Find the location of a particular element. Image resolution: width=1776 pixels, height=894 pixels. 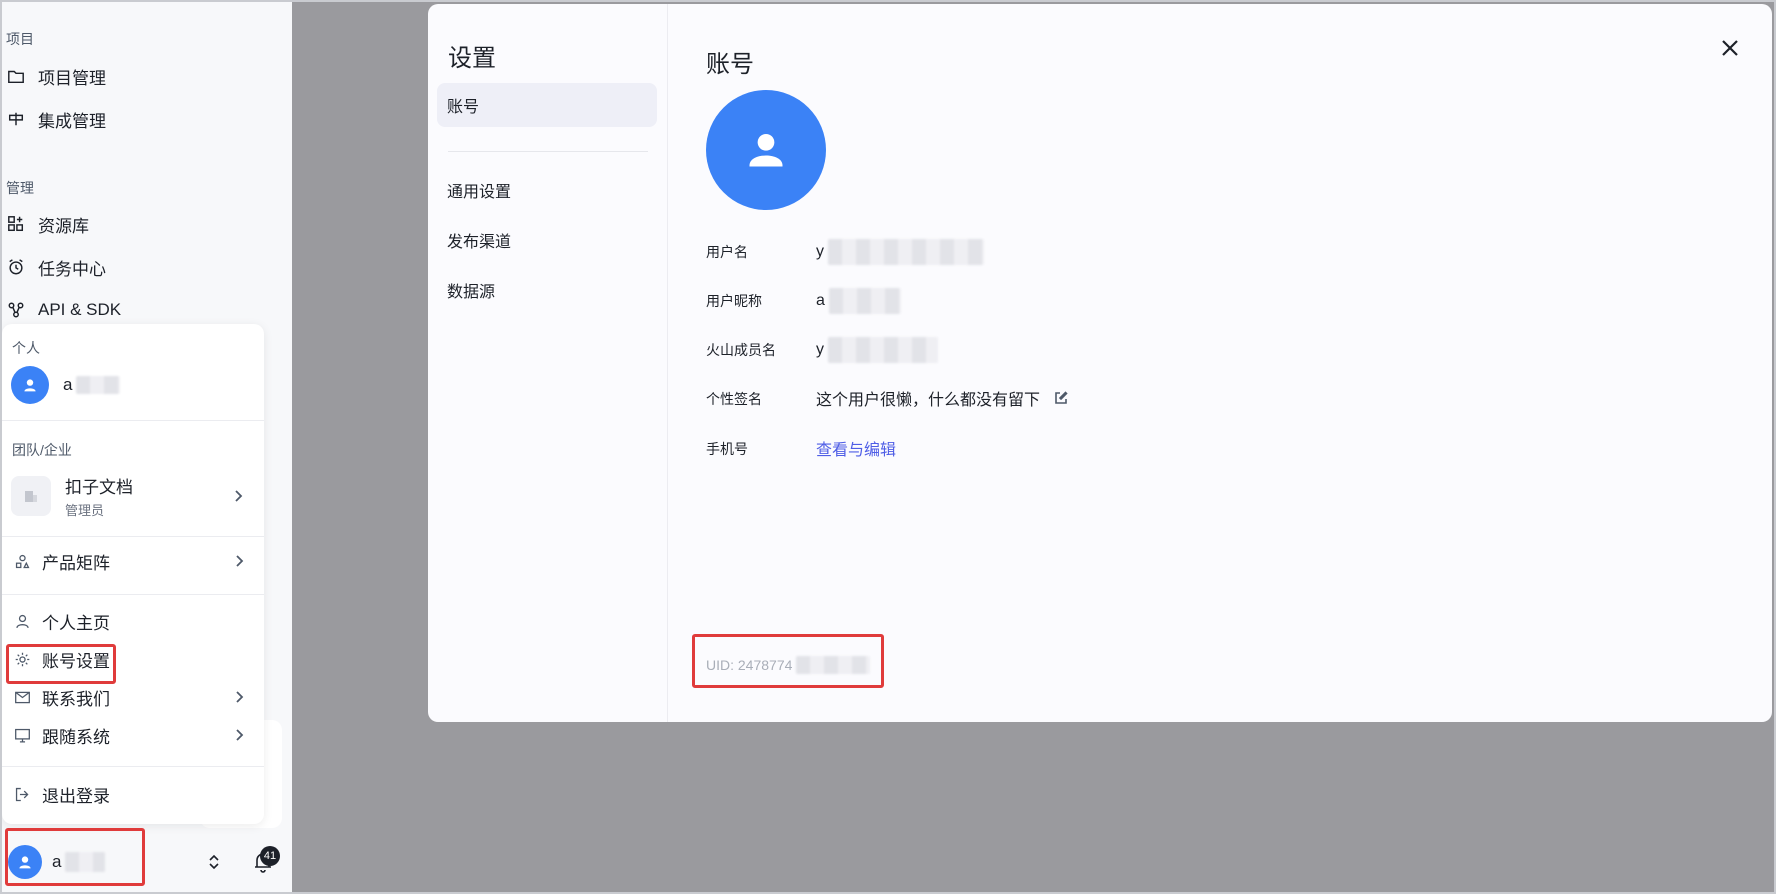

expand-collapse-icon is located at coordinates (214, 862).